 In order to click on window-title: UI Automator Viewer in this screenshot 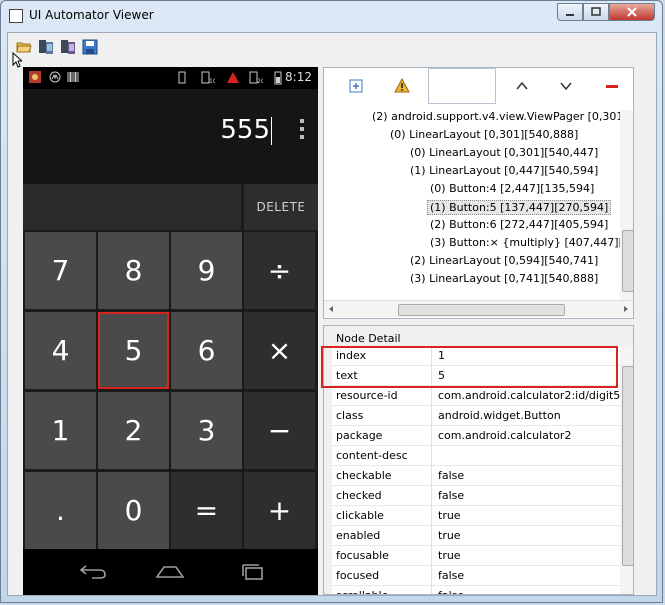, I will do `click(91, 15)`.